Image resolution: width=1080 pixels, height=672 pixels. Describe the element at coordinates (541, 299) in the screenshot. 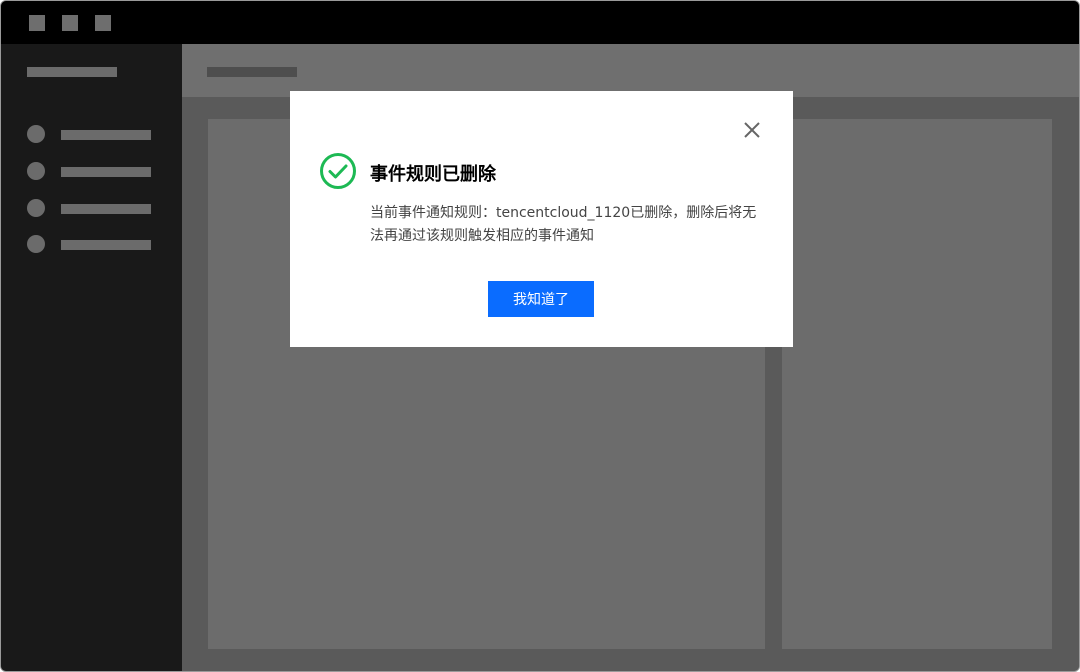

I see `acknowledge-button: 我知道了` at that location.